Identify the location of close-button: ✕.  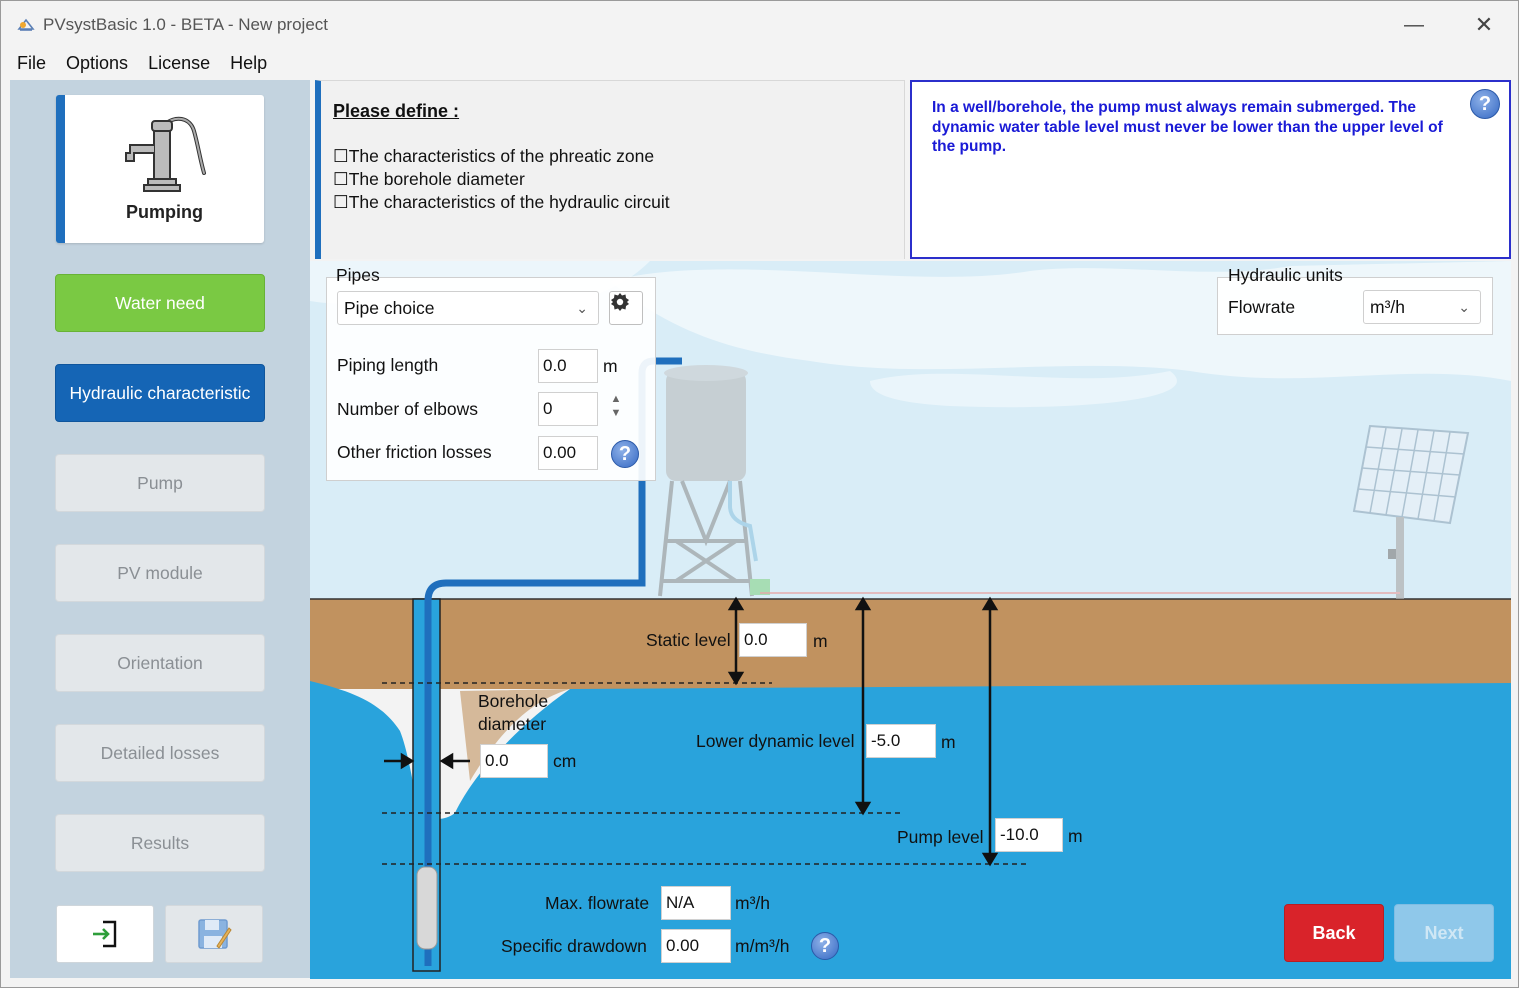
(1484, 25).